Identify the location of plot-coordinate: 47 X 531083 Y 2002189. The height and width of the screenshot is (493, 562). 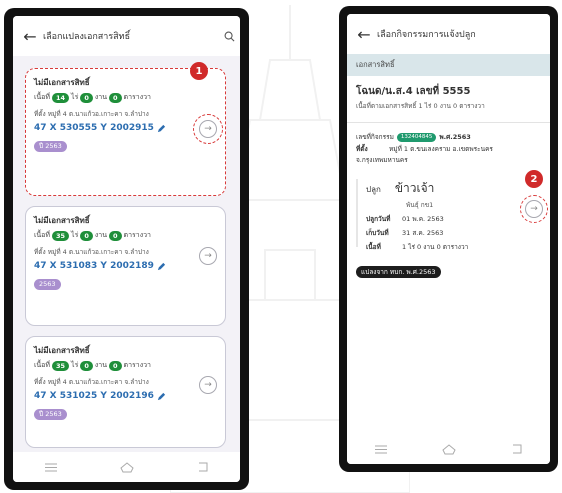
(125, 266).